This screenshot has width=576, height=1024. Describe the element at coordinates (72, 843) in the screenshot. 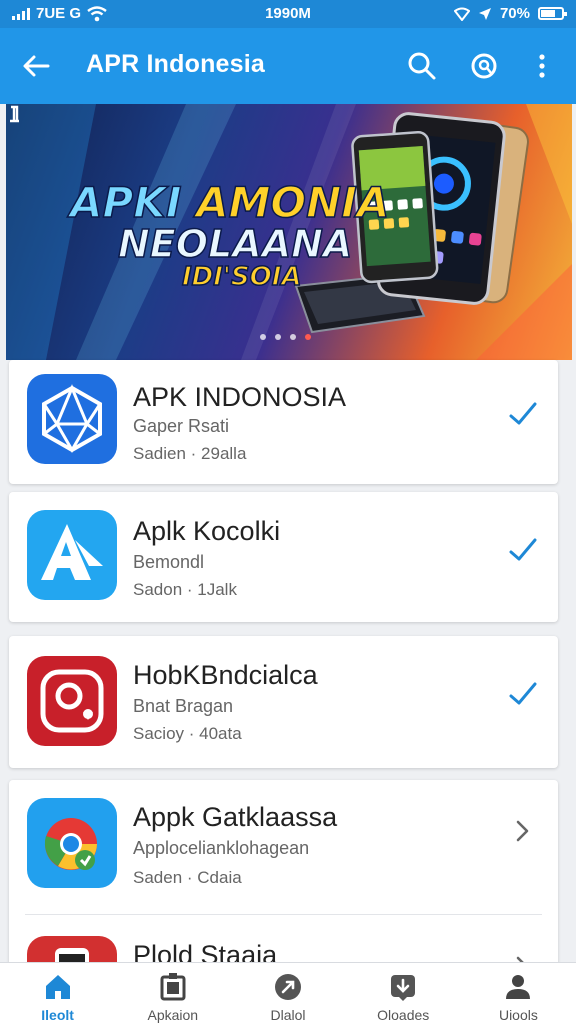

I see `app-icon-browser` at that location.